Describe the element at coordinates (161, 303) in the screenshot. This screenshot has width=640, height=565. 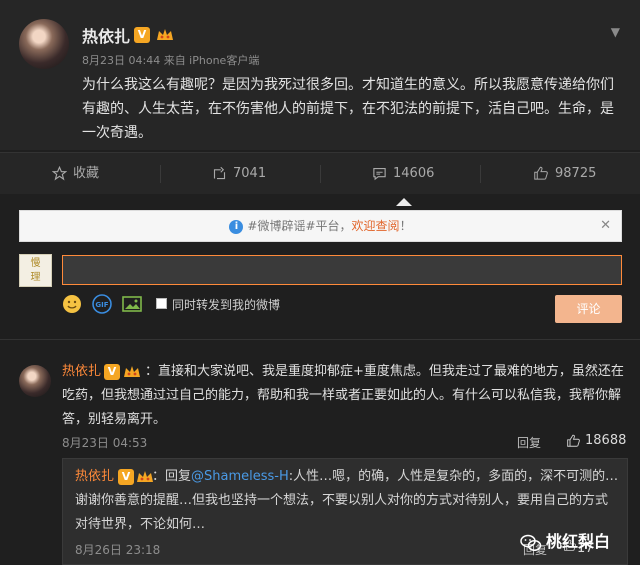
I see `forward-checkbox` at that location.